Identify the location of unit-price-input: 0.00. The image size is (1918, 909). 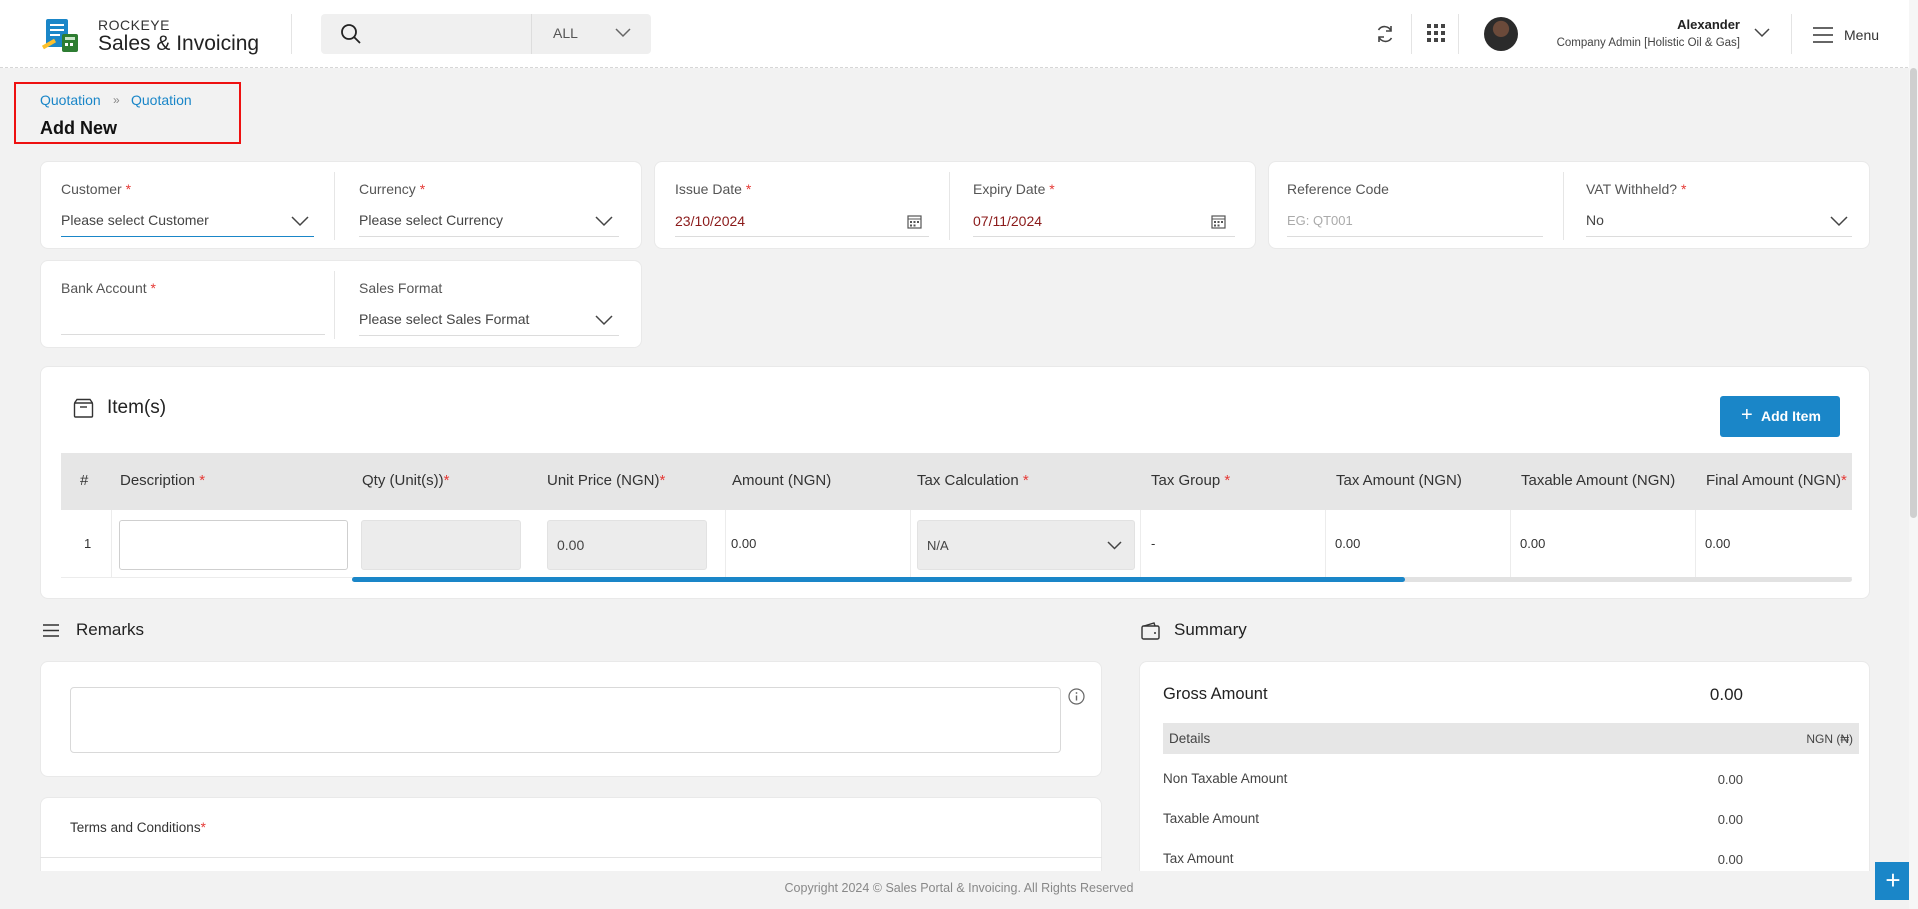
(627, 545).